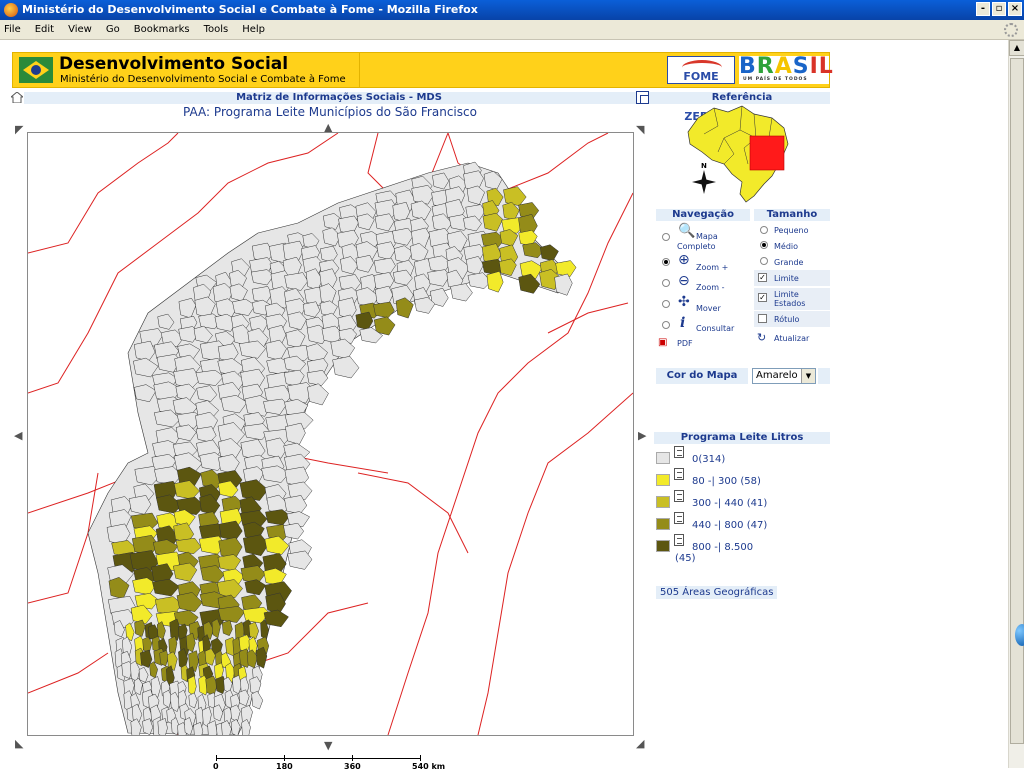 This screenshot has height=771, width=1024. What do you see at coordinates (12, 29) in the screenshot?
I see `menu-file: File` at bounding box center [12, 29].